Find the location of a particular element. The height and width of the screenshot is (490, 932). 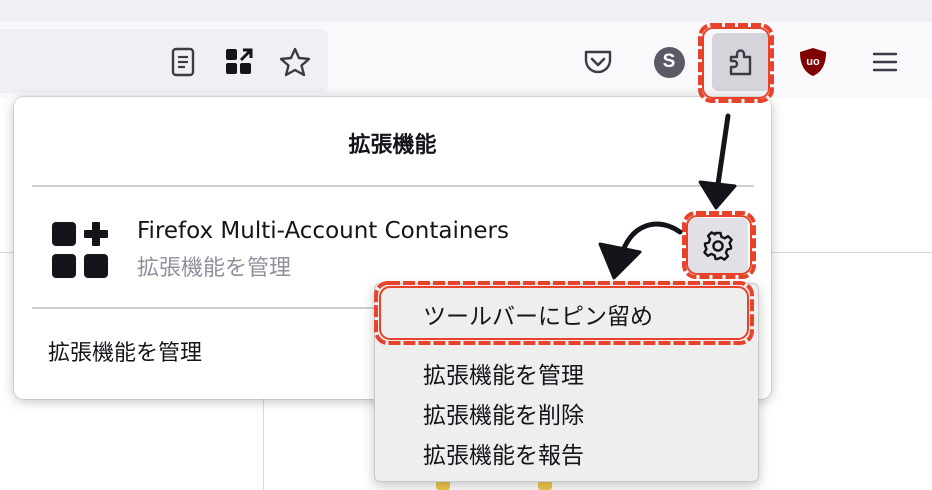

ublock-origin-icon: uo is located at coordinates (813, 62).